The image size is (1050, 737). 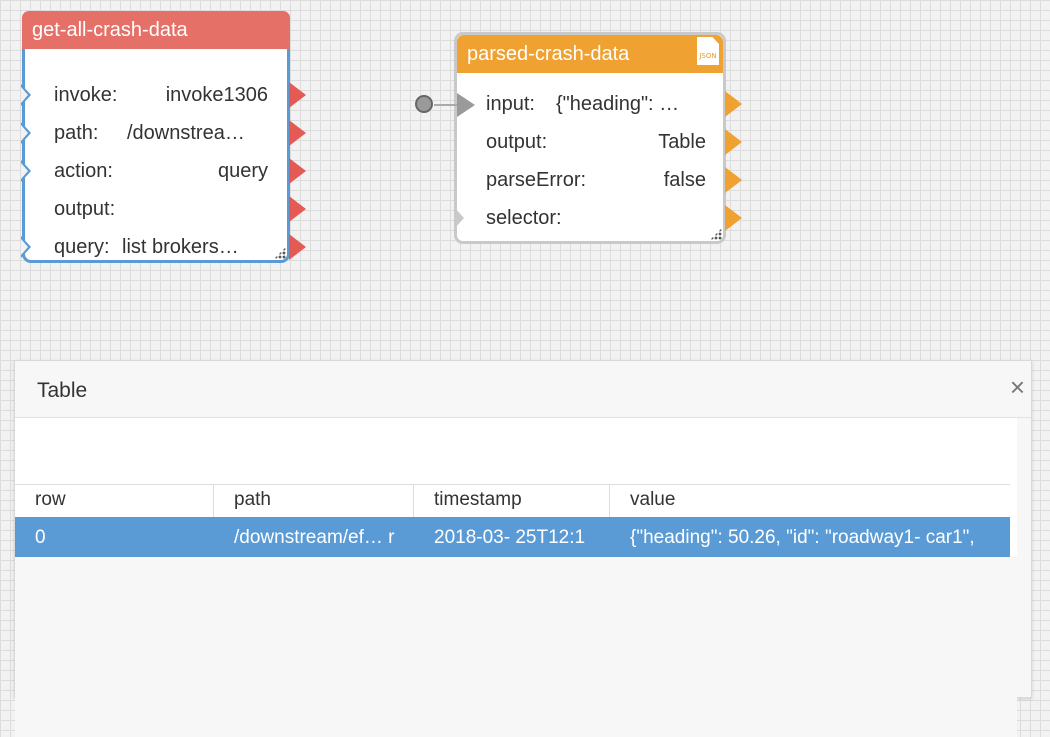 What do you see at coordinates (86, 95) in the screenshot?
I see `port-name: invoke:` at bounding box center [86, 95].